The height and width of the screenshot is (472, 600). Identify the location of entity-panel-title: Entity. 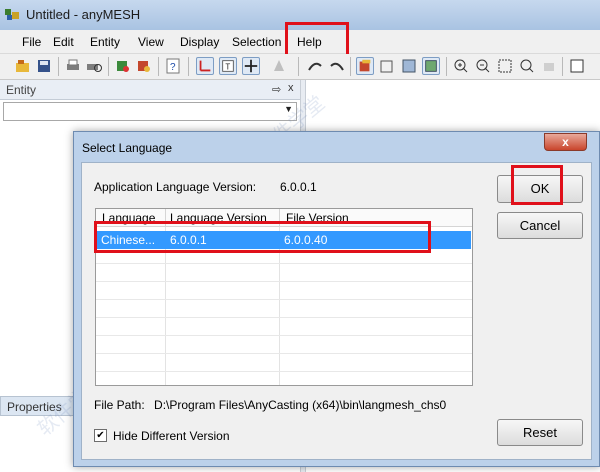
(21, 90).